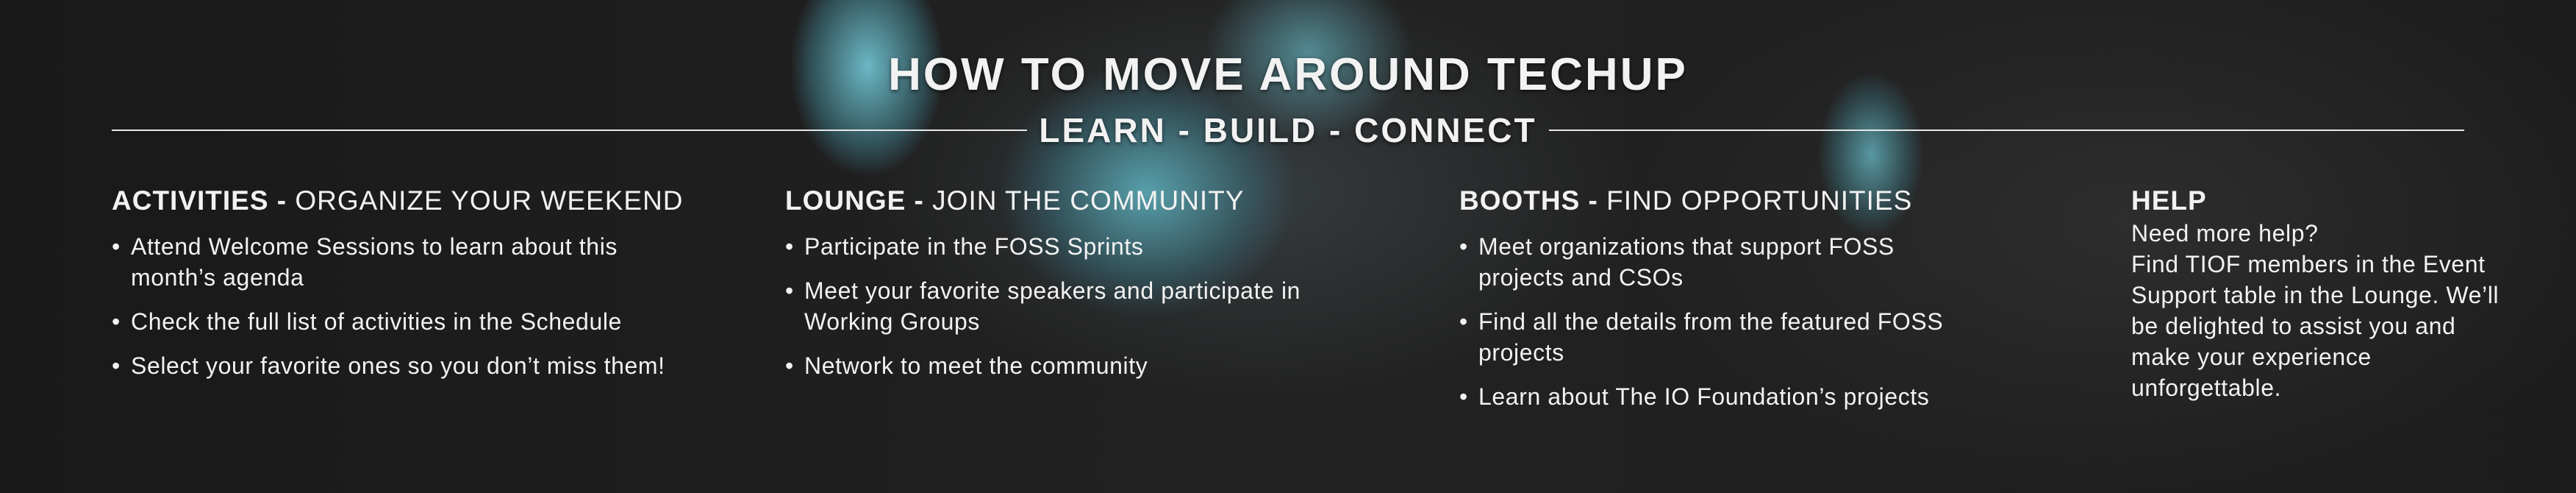 The width and height of the screenshot is (2576, 493). I want to click on section-heading: ACTIVITIES - ORGANIZE YOUR WEEKEND, so click(436, 200).